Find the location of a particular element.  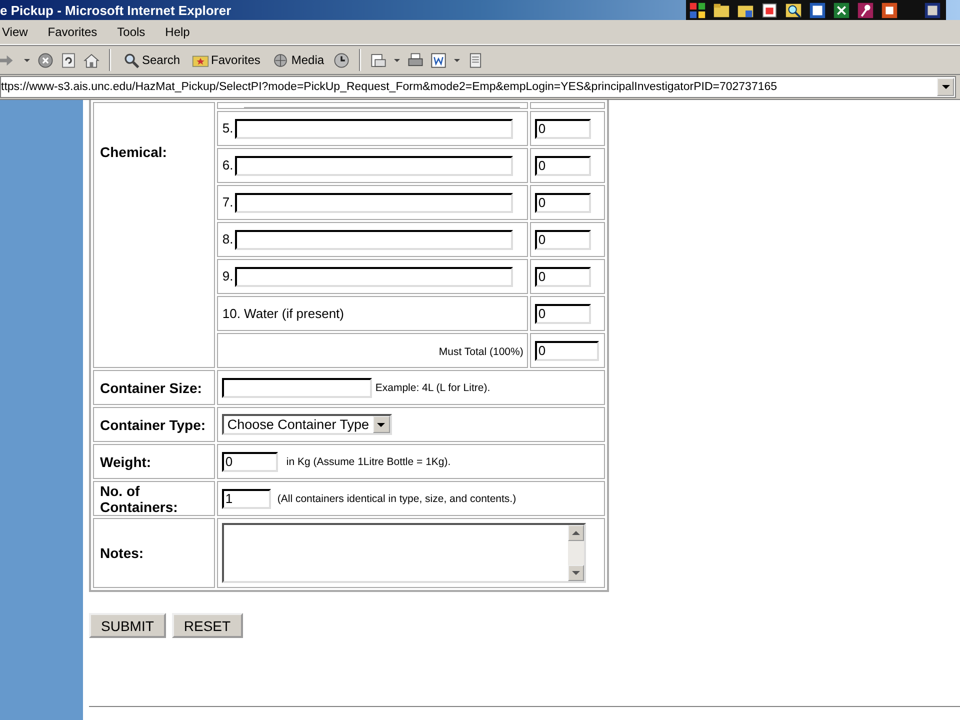

hint-text: in Kg (Assume 1Litre Bottle = 1Kg). is located at coordinates (368, 462).